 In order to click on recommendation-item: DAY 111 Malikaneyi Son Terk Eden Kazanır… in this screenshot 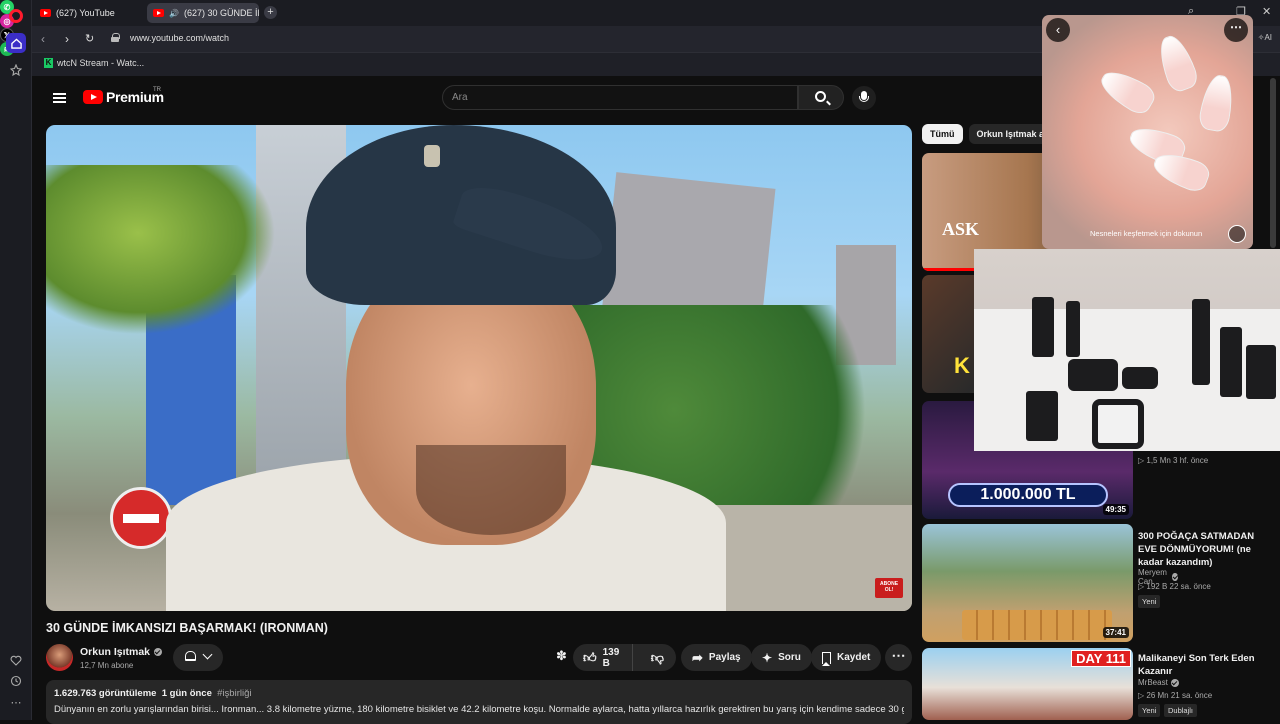, I will do `click(1088, 684)`.